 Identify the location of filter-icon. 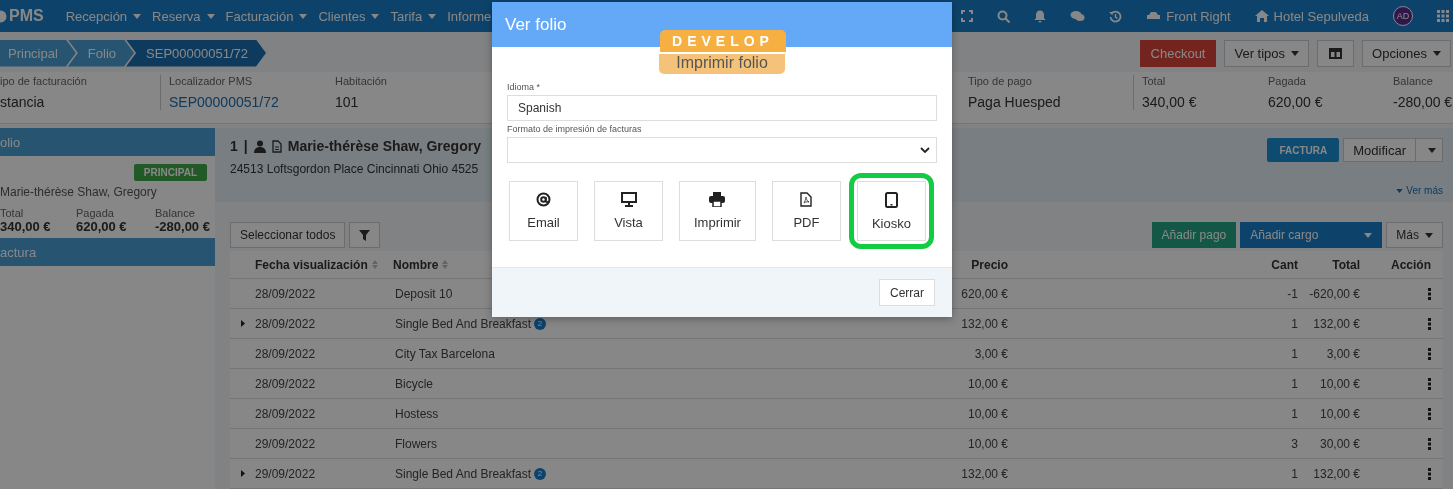
(365, 235).